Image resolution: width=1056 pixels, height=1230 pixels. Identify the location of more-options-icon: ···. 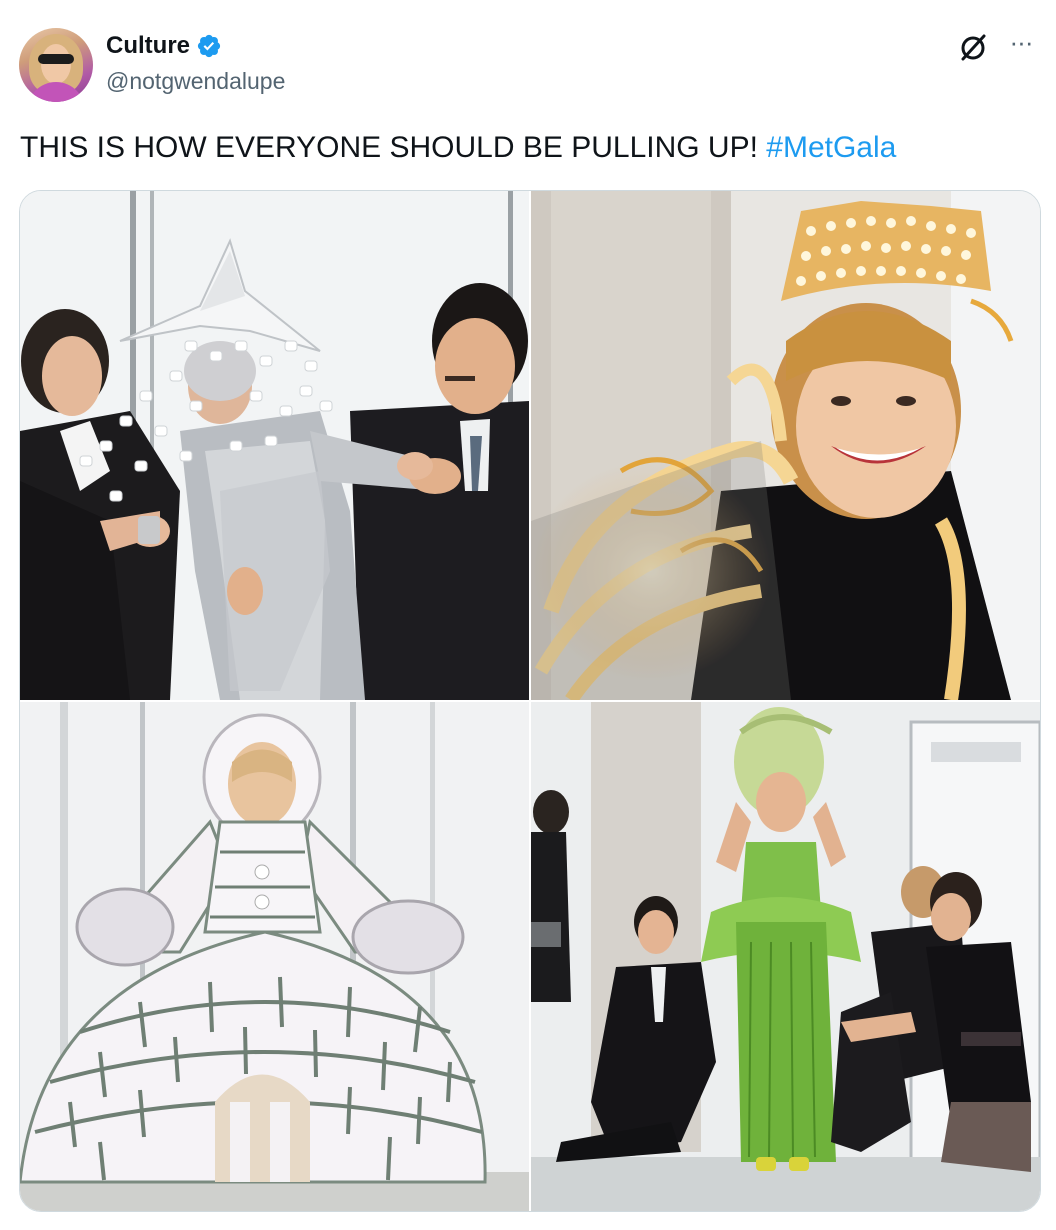
(1021, 46).